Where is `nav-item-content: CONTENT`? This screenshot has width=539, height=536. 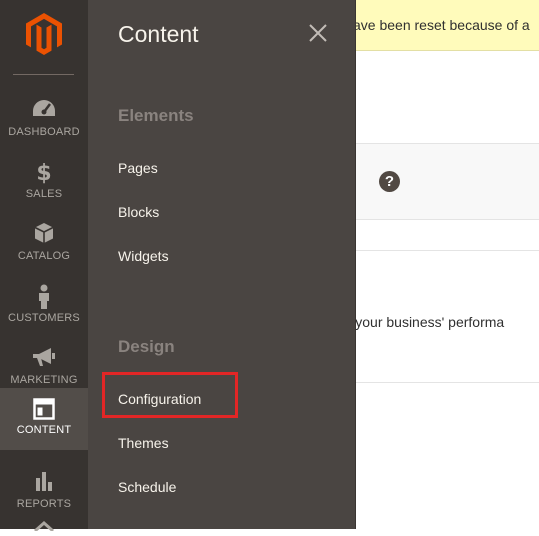 nav-item-content: CONTENT is located at coordinates (44, 419).